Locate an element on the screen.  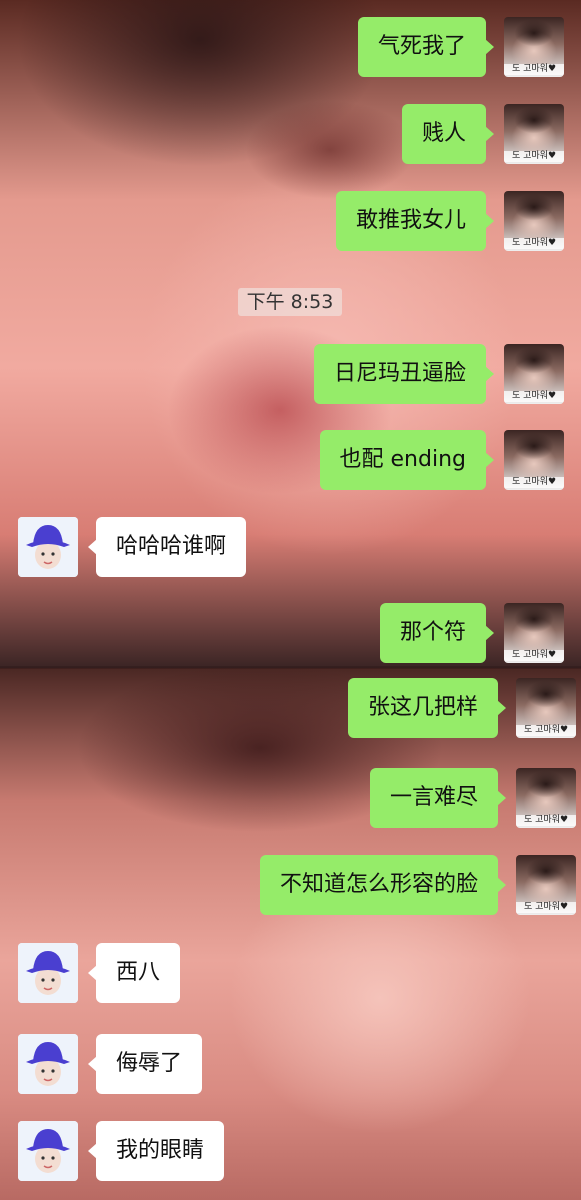
message-row-self: 气死我了 도 고마워♥ is located at coordinates (460, 47).